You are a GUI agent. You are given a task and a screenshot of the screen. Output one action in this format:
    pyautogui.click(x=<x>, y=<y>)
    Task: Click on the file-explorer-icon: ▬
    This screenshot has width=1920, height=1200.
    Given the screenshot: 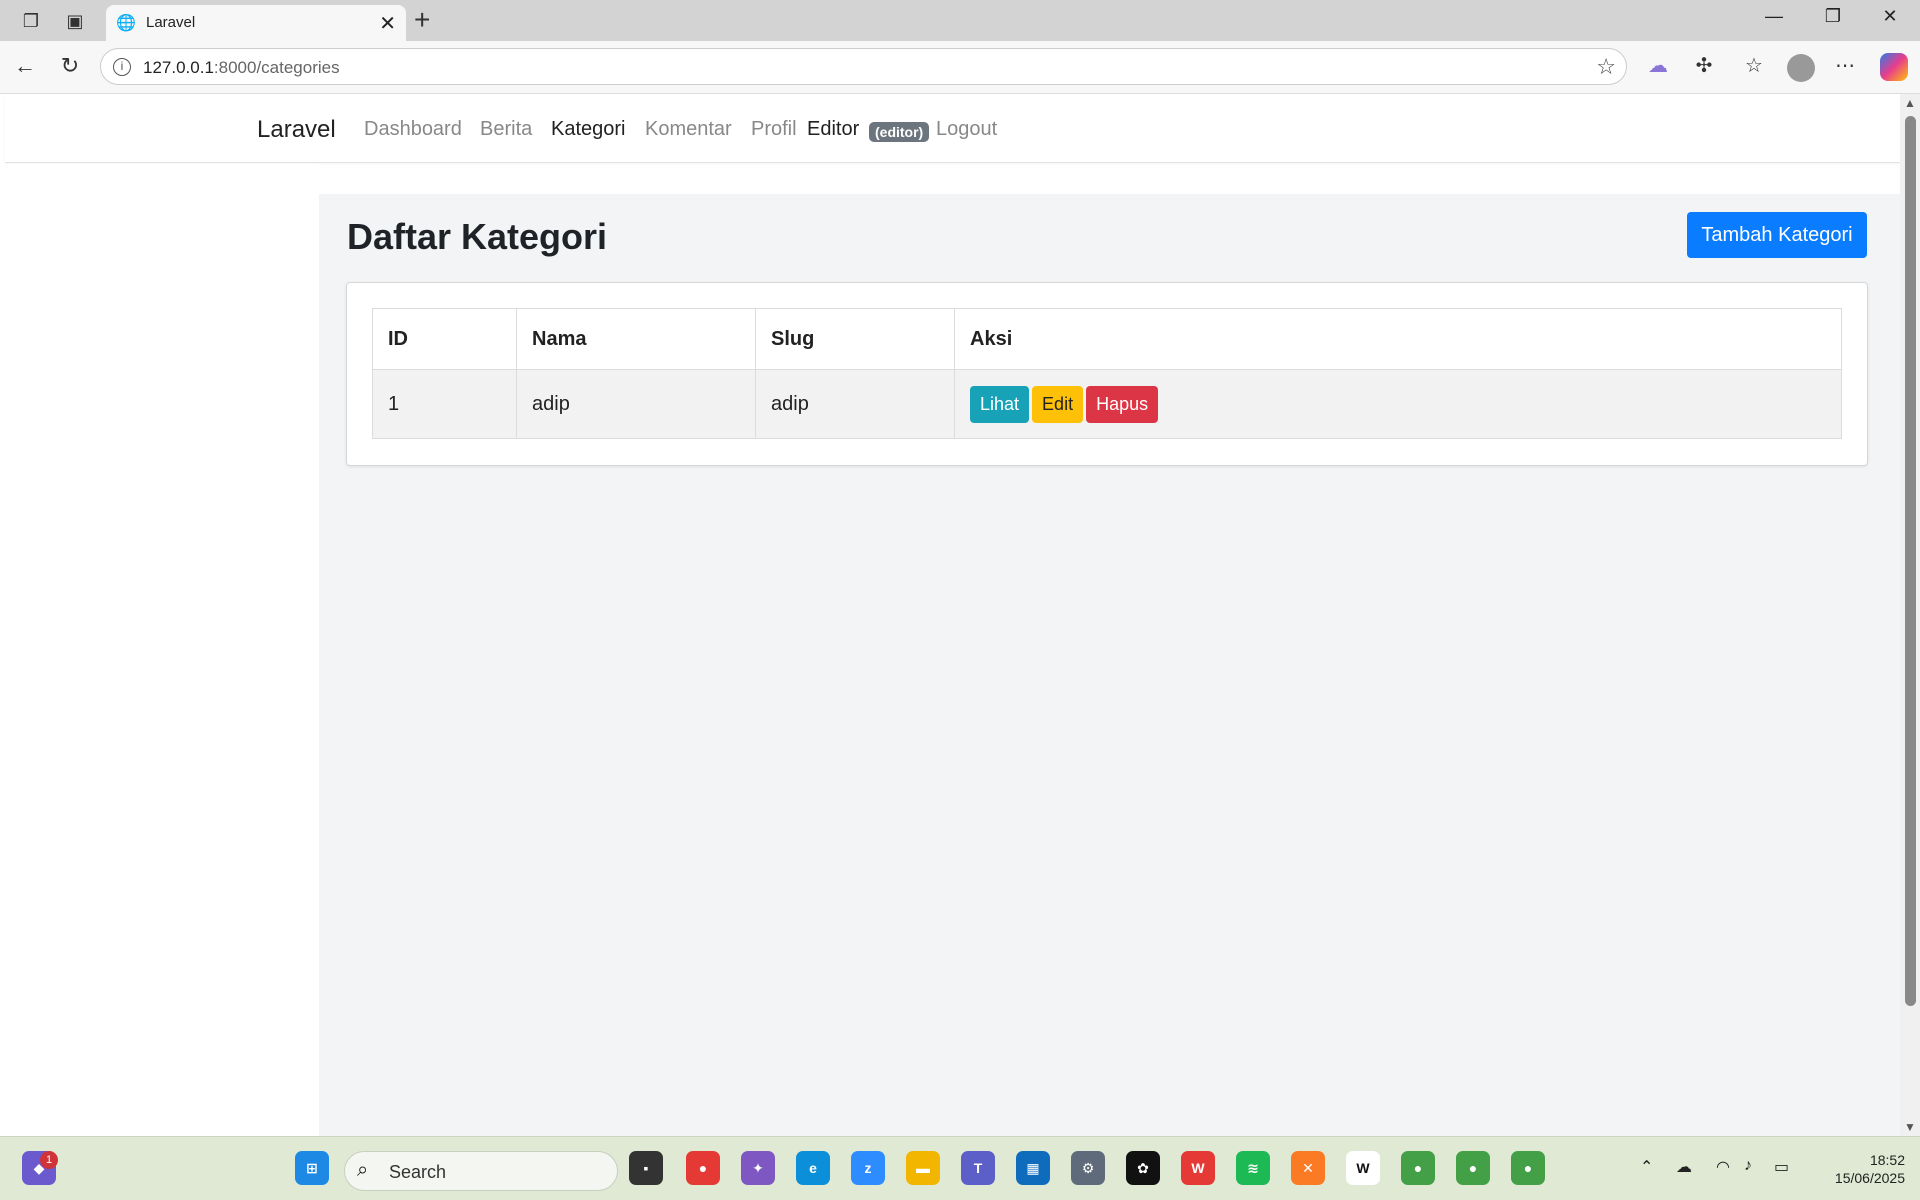 What is the action you would take?
    pyautogui.click(x=923, y=1168)
    